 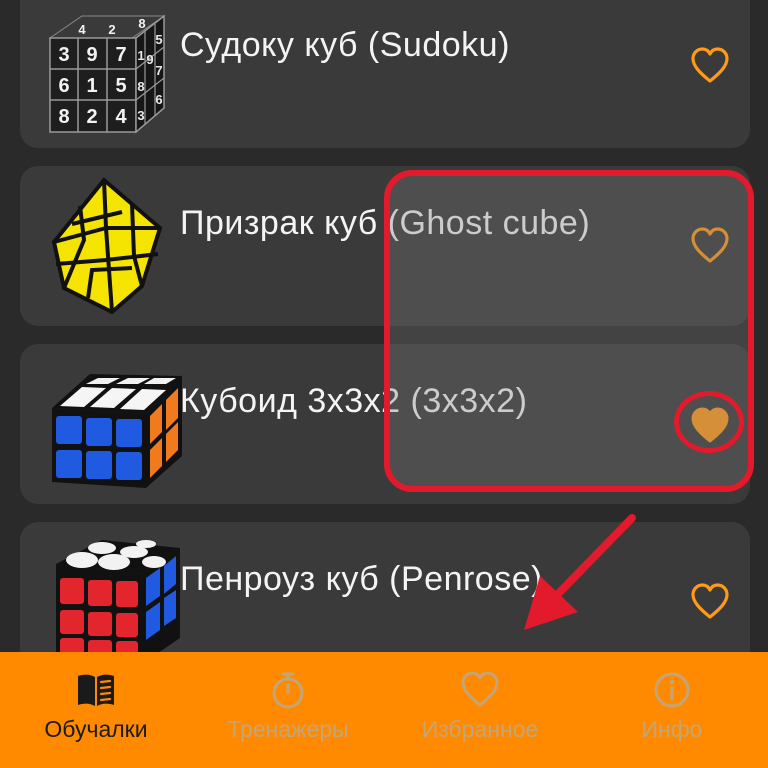 I want to click on book-icon, so click(x=96, y=690).